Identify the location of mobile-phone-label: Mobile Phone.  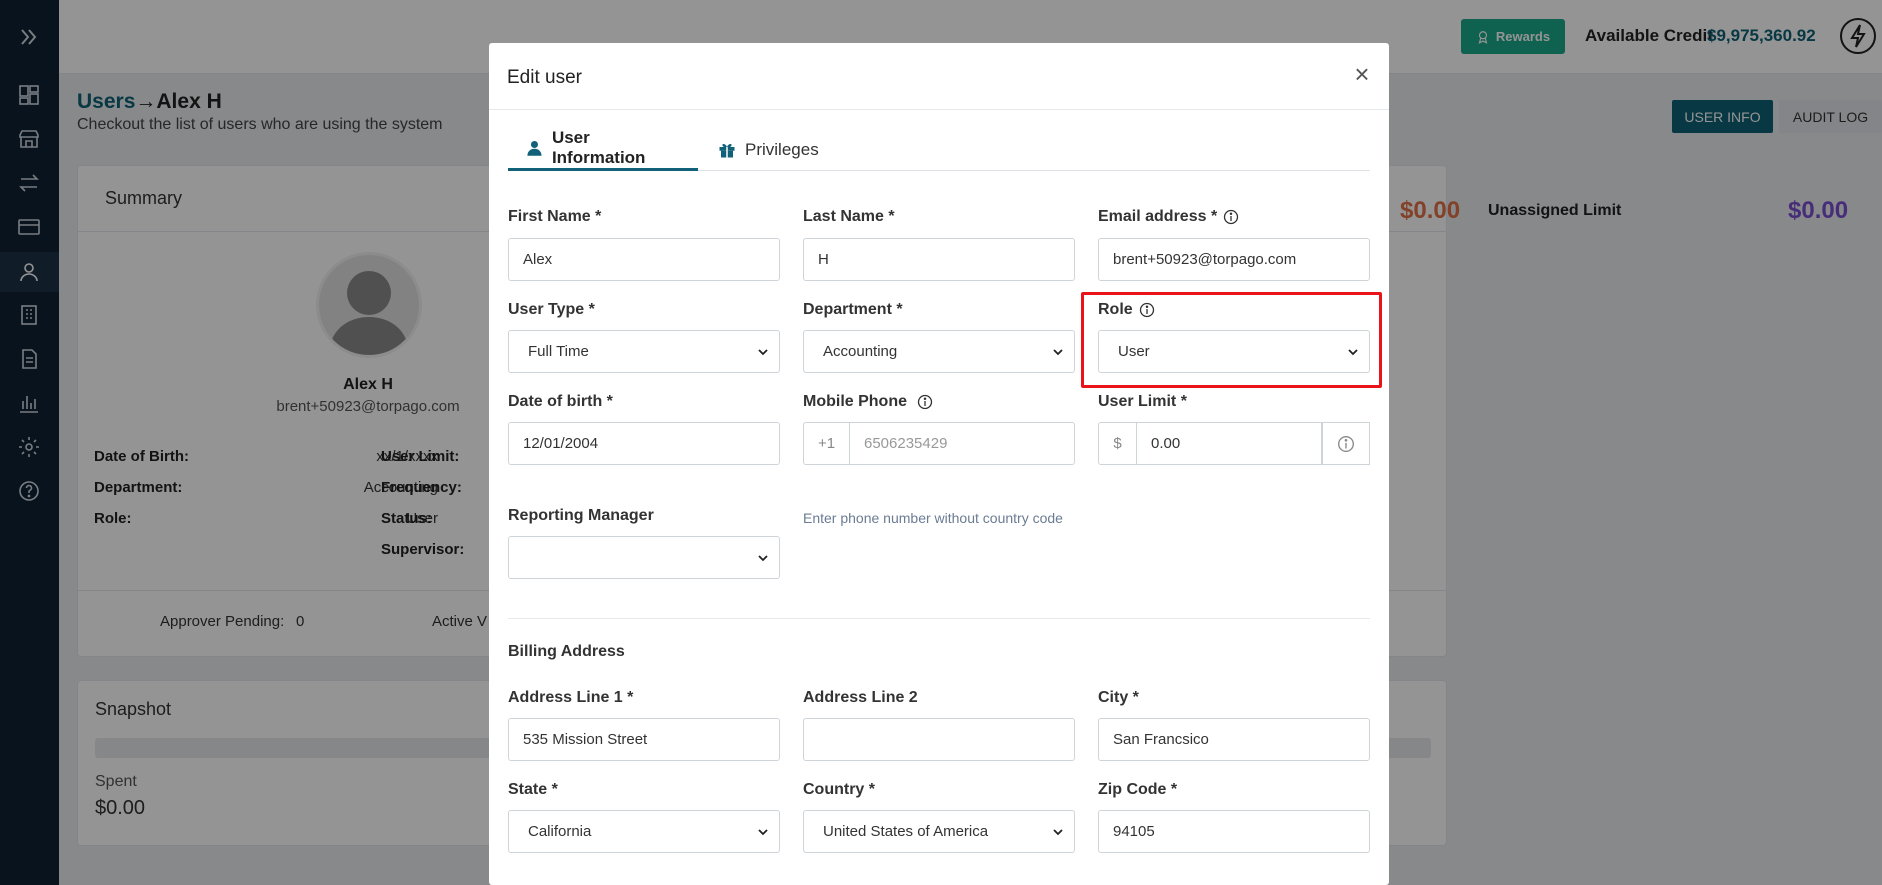
(868, 402).